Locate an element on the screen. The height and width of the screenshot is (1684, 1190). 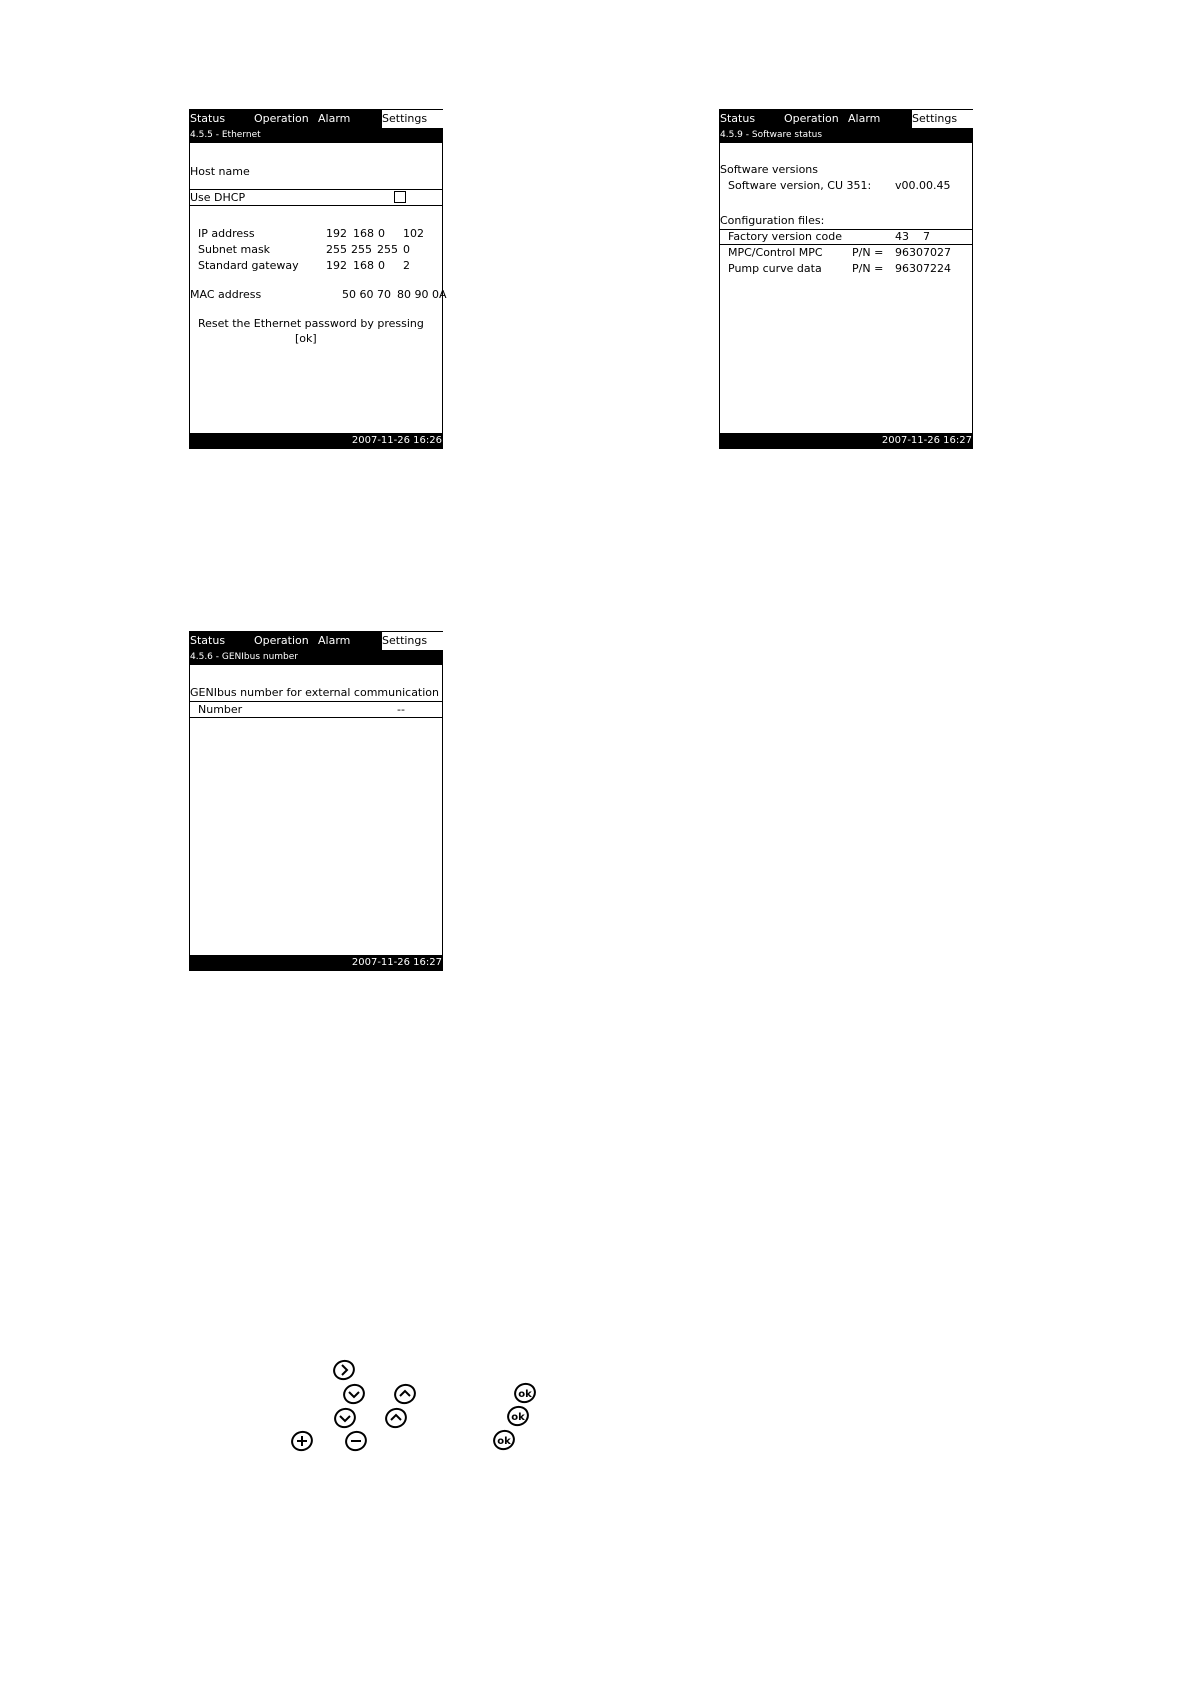
status-bar-datetime: 2007-11-26 16:26 is located at coordinates (316, 440).